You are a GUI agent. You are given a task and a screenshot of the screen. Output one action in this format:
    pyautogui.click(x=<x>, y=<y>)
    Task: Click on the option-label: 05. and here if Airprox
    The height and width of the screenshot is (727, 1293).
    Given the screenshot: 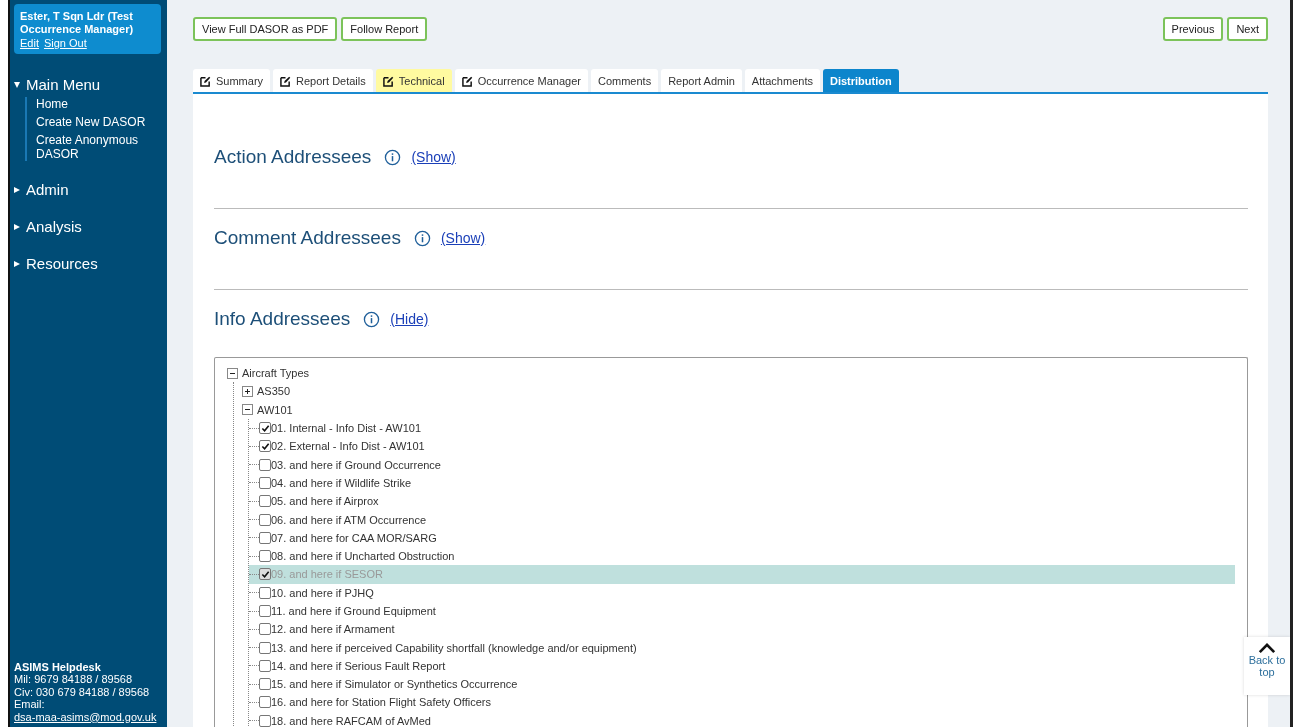 What is the action you would take?
    pyautogui.click(x=325, y=501)
    